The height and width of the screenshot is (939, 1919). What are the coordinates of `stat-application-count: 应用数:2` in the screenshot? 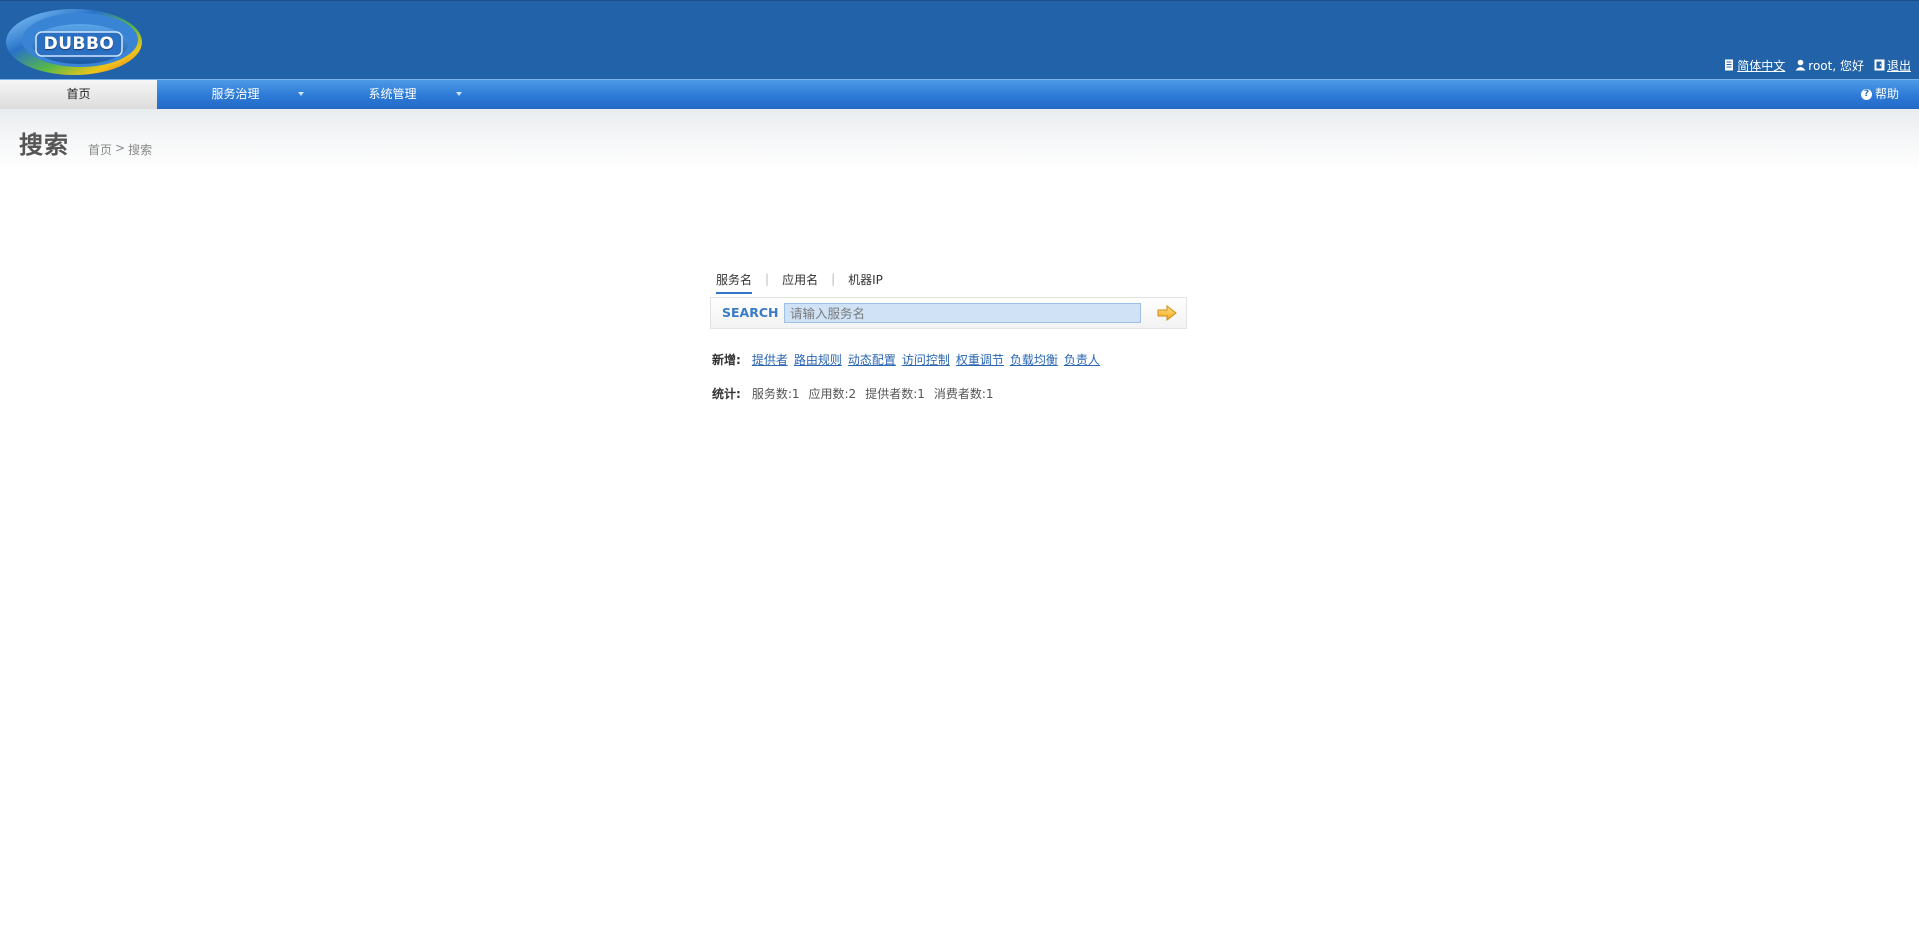 It's located at (832, 394).